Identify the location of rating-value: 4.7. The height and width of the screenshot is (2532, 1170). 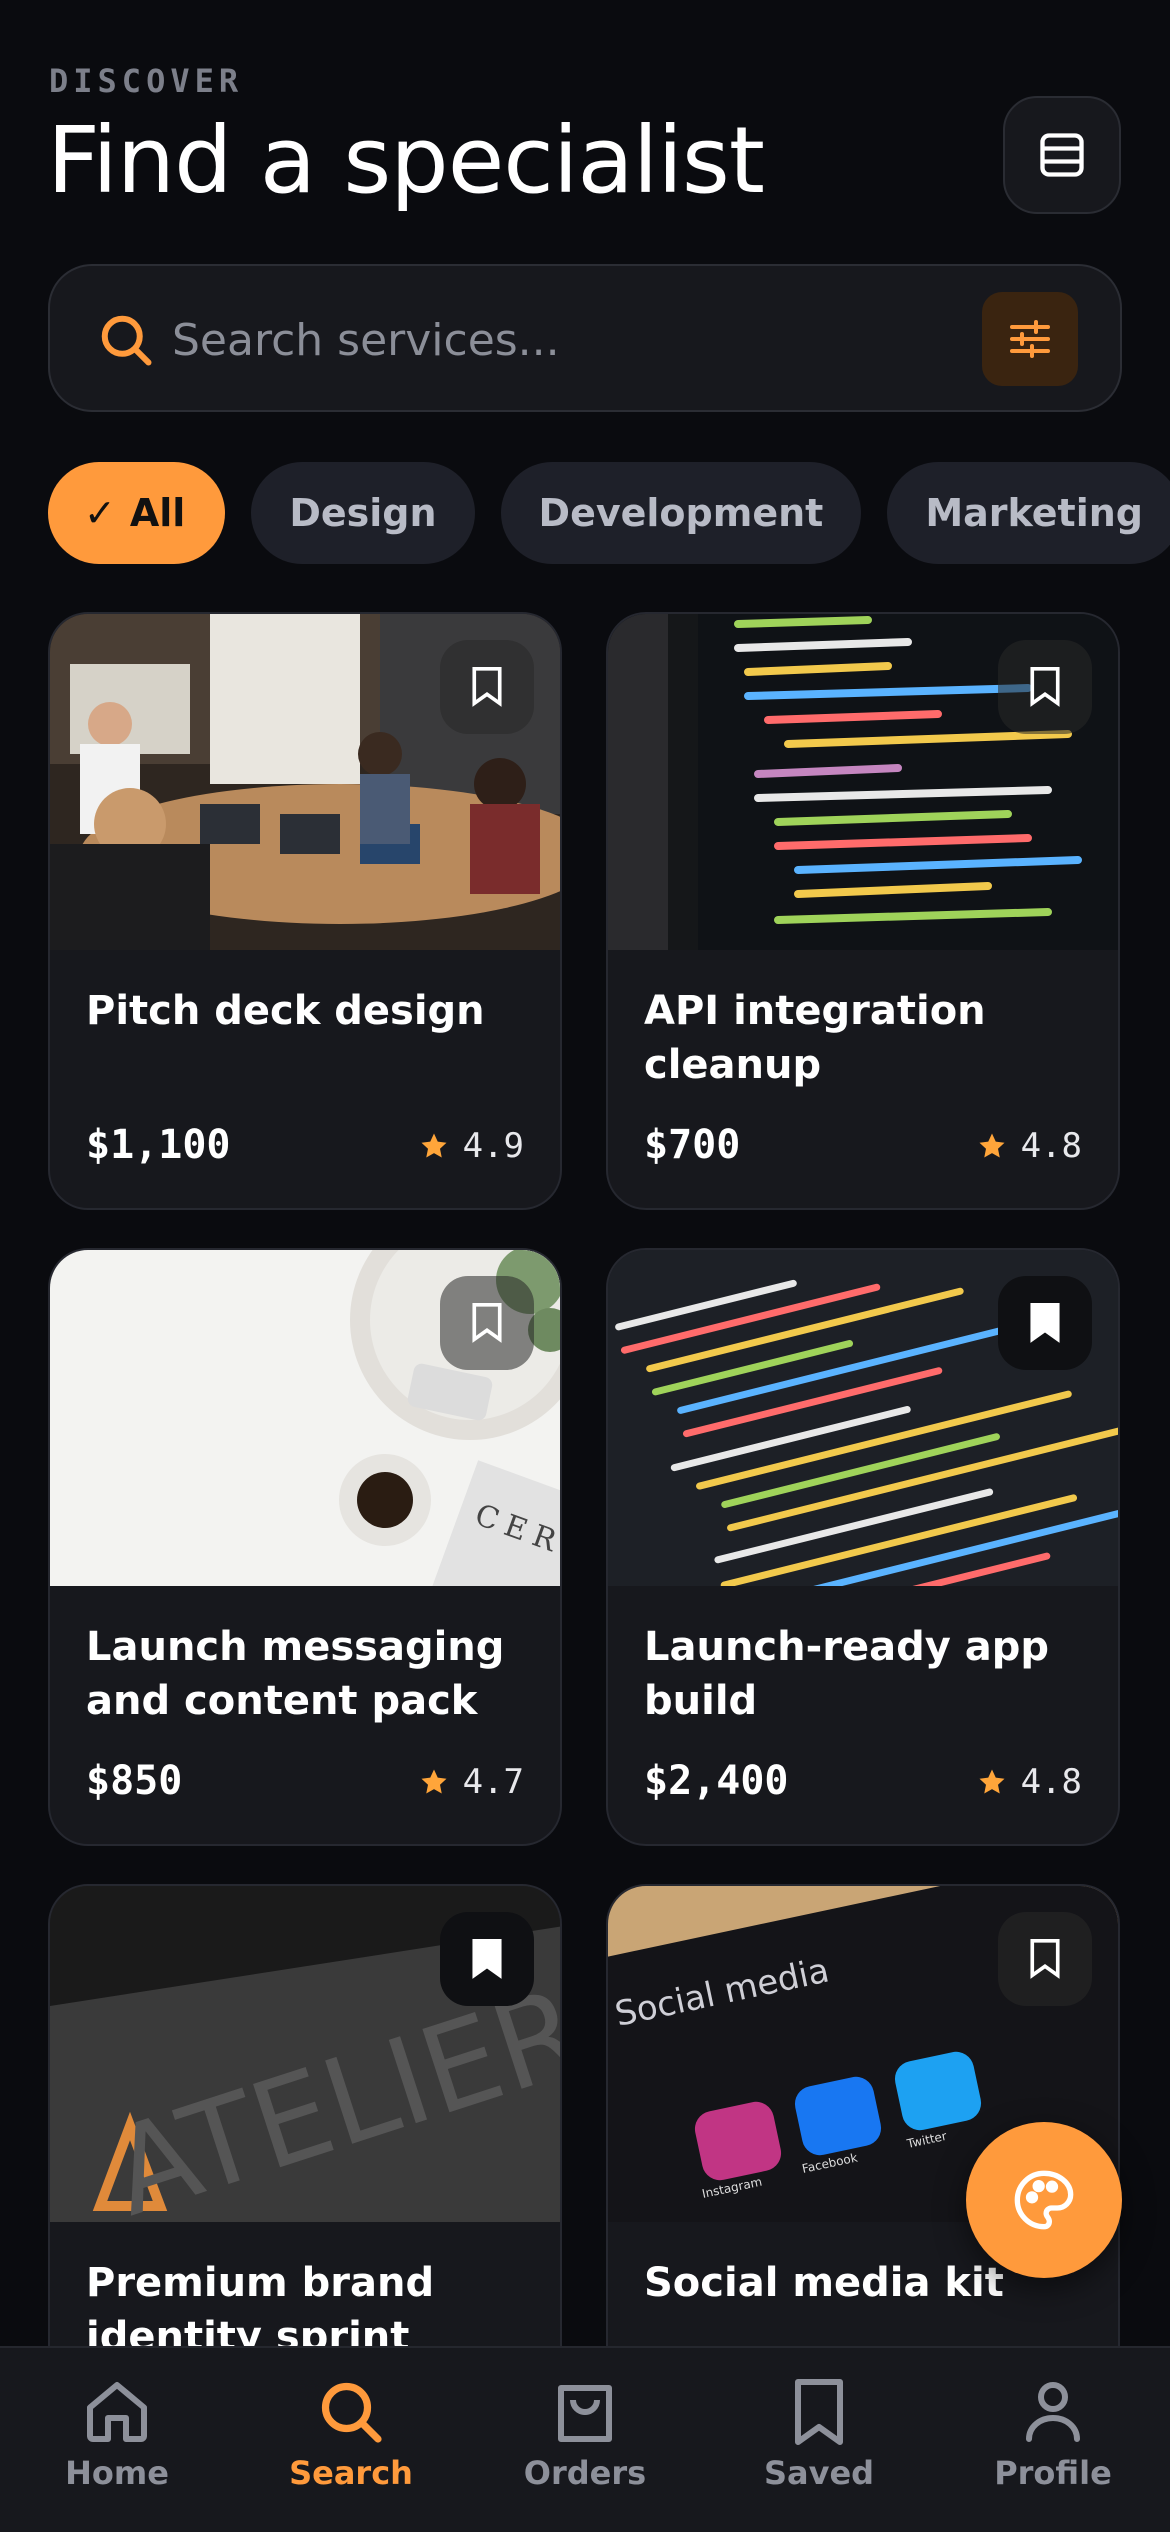
(493, 1782).